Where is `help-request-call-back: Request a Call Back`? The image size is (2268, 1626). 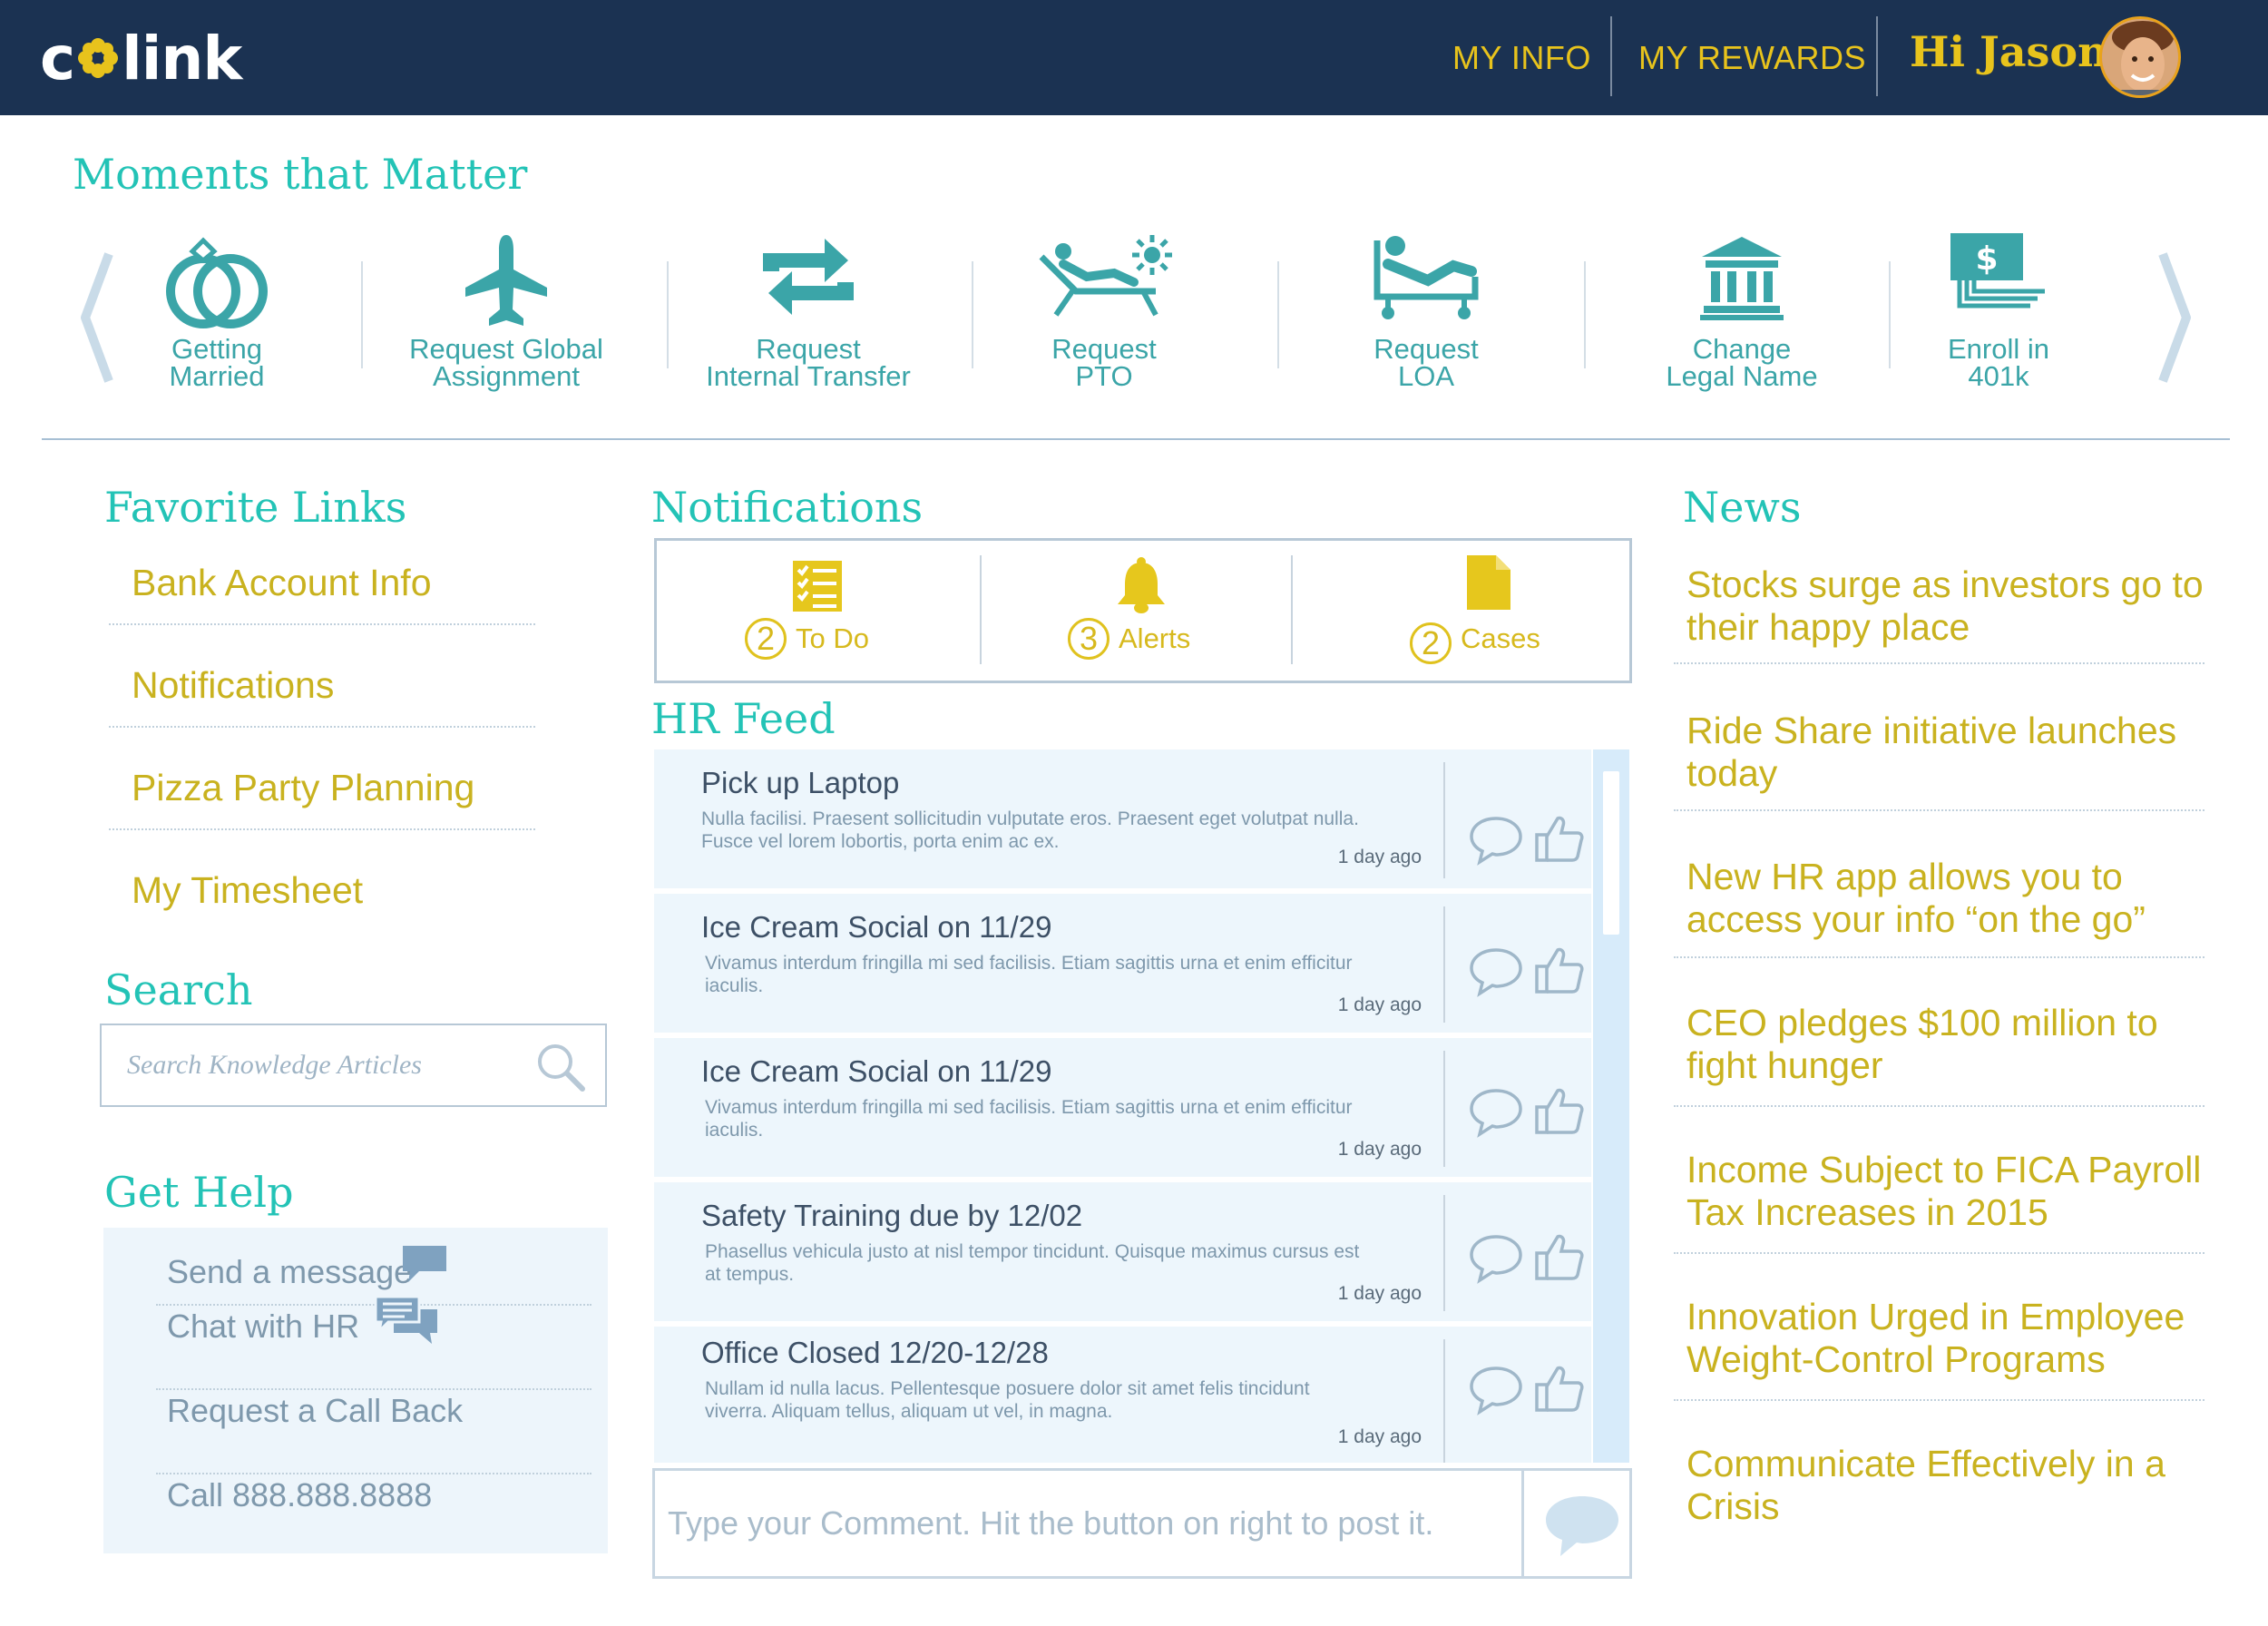 help-request-call-back: Request a Call Back is located at coordinates (374, 1435).